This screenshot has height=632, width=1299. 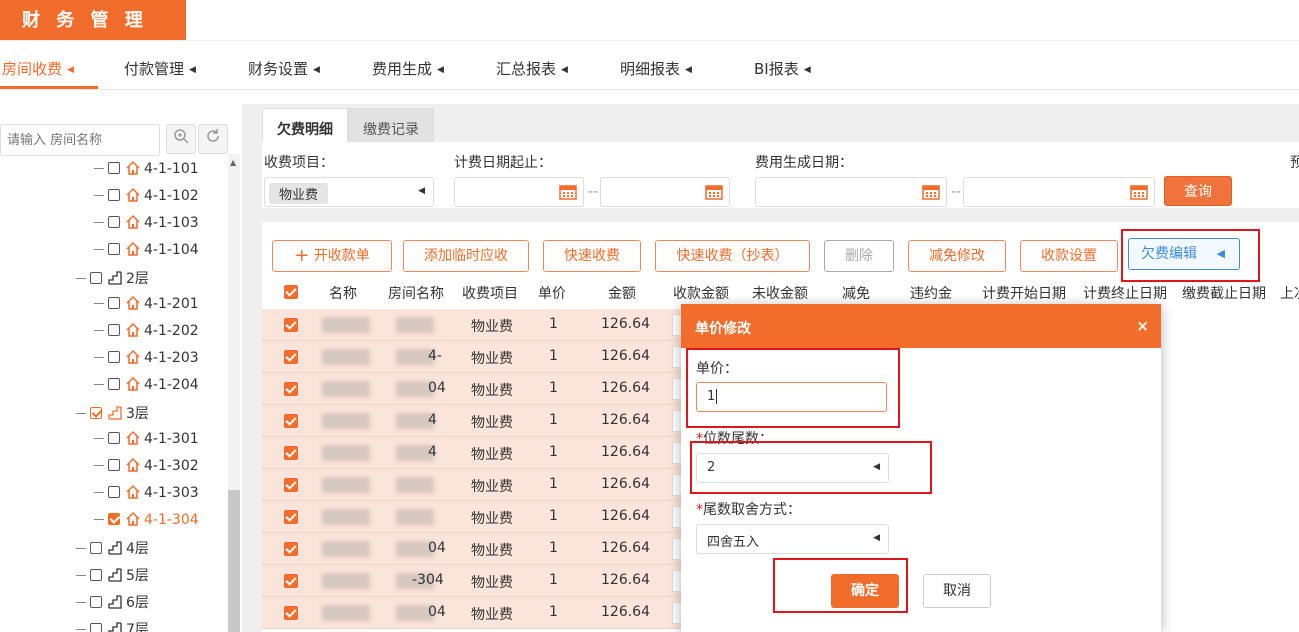 What do you see at coordinates (782, 68) in the screenshot?
I see `nav-bi-report: BI报表 ◀` at bounding box center [782, 68].